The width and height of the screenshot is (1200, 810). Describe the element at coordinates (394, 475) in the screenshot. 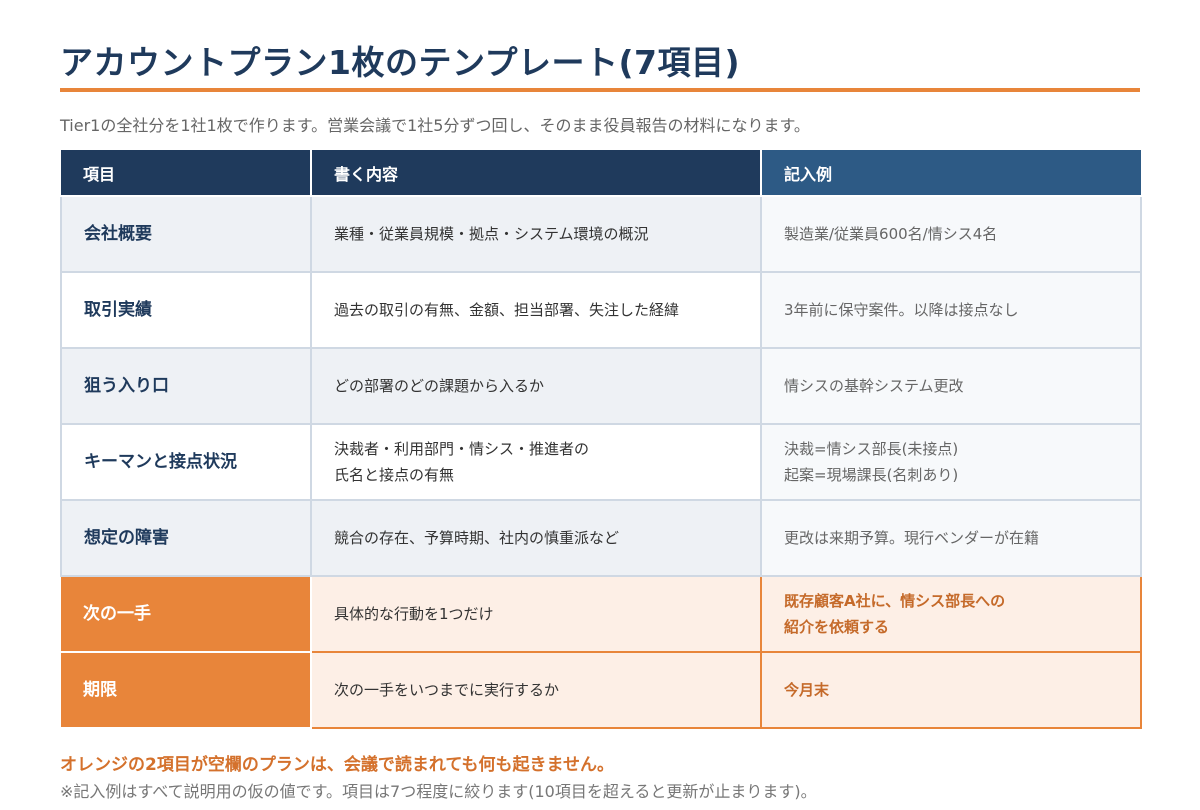

I see `row-desc-line: 氏名と接点の有無` at that location.